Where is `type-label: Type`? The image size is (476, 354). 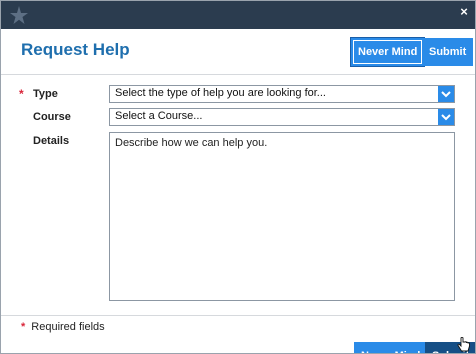 type-label: Type is located at coordinates (45, 94).